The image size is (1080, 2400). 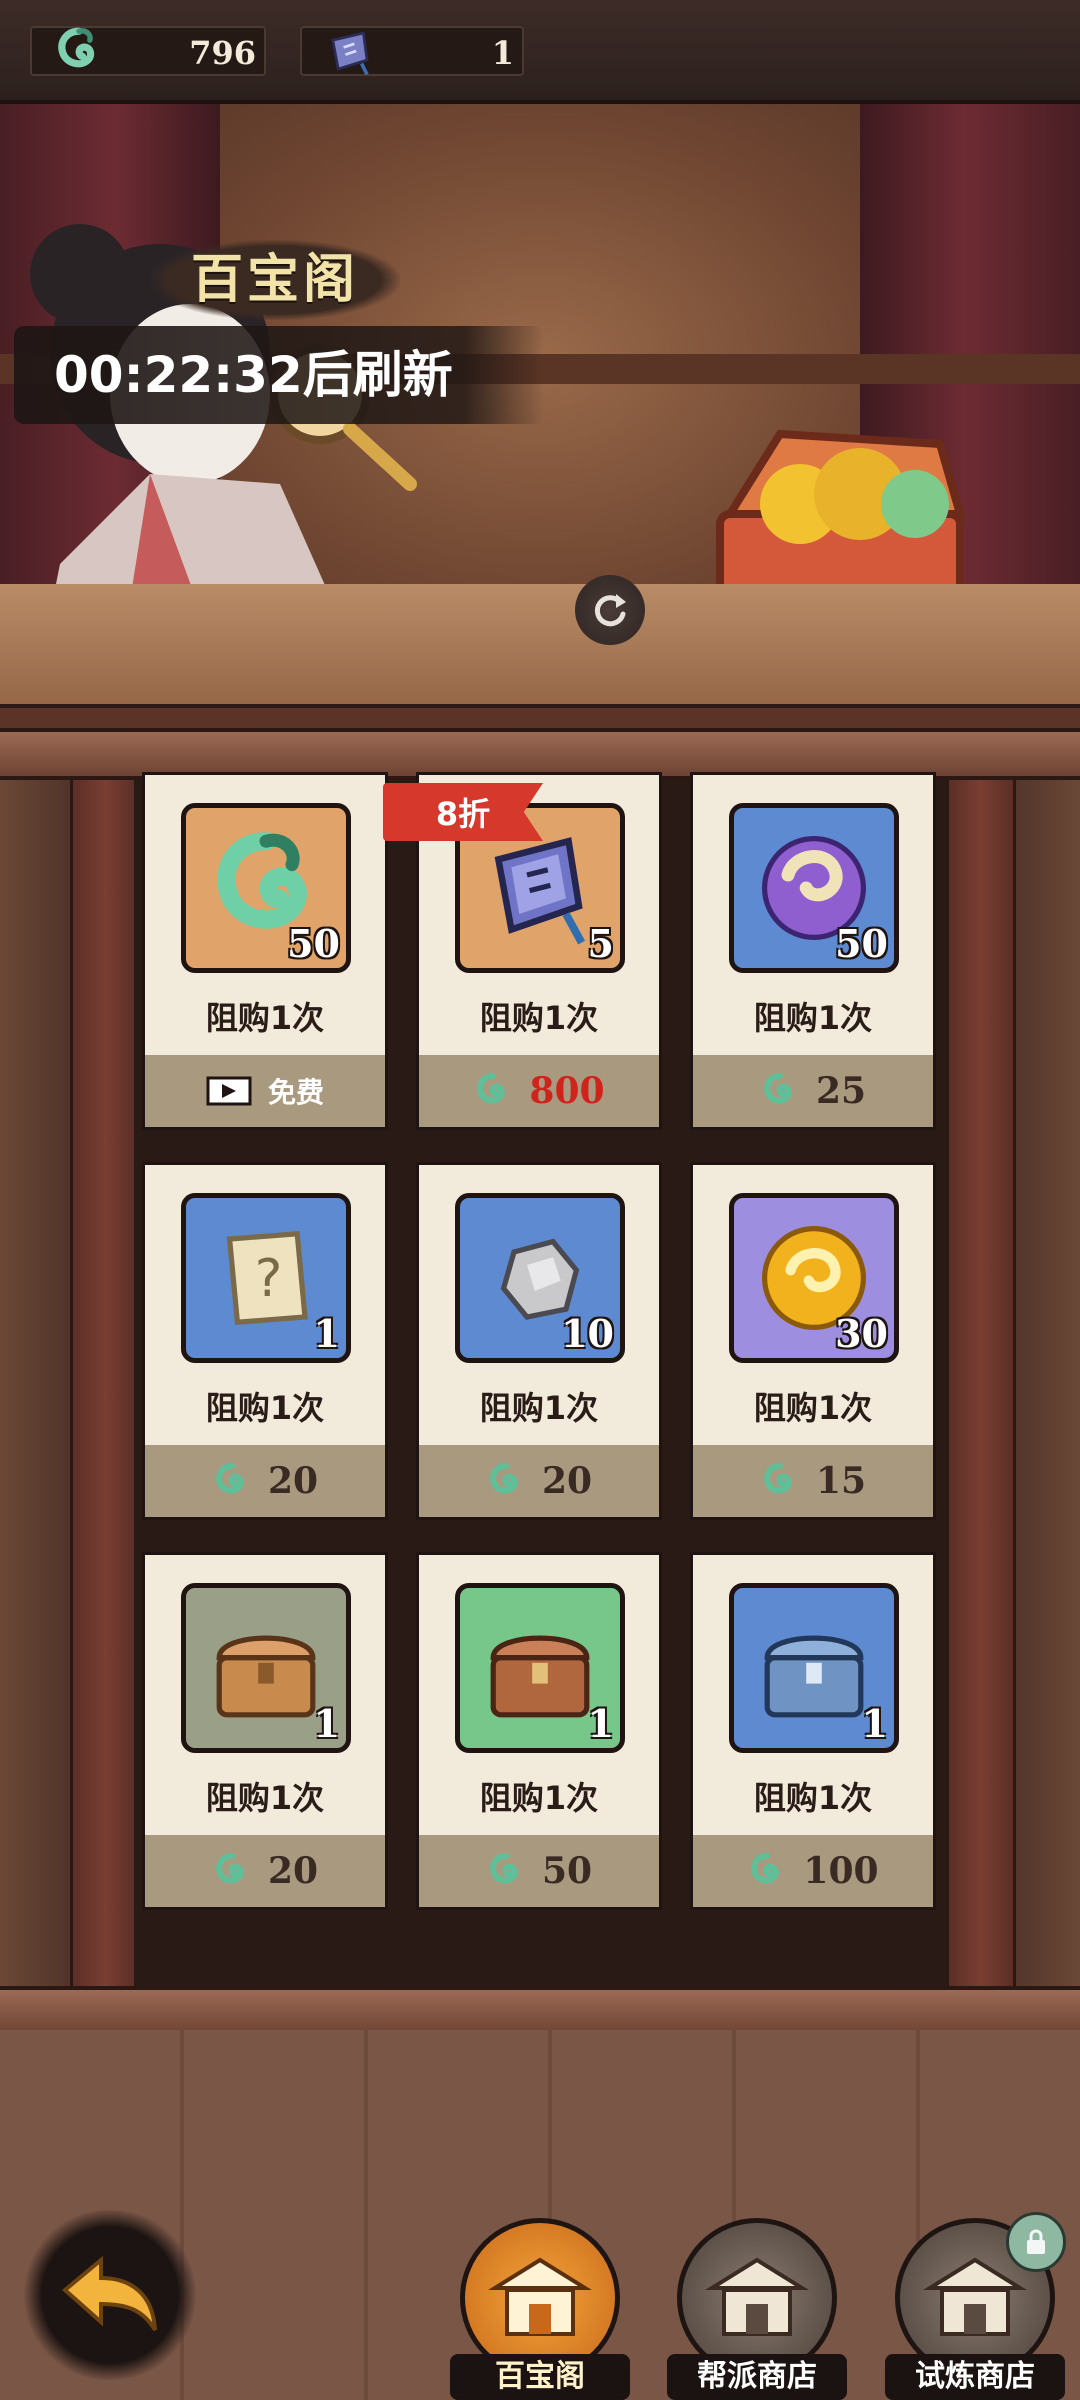 I want to click on shop-item-card: 50 阻购1次 25, so click(x=813, y=951).